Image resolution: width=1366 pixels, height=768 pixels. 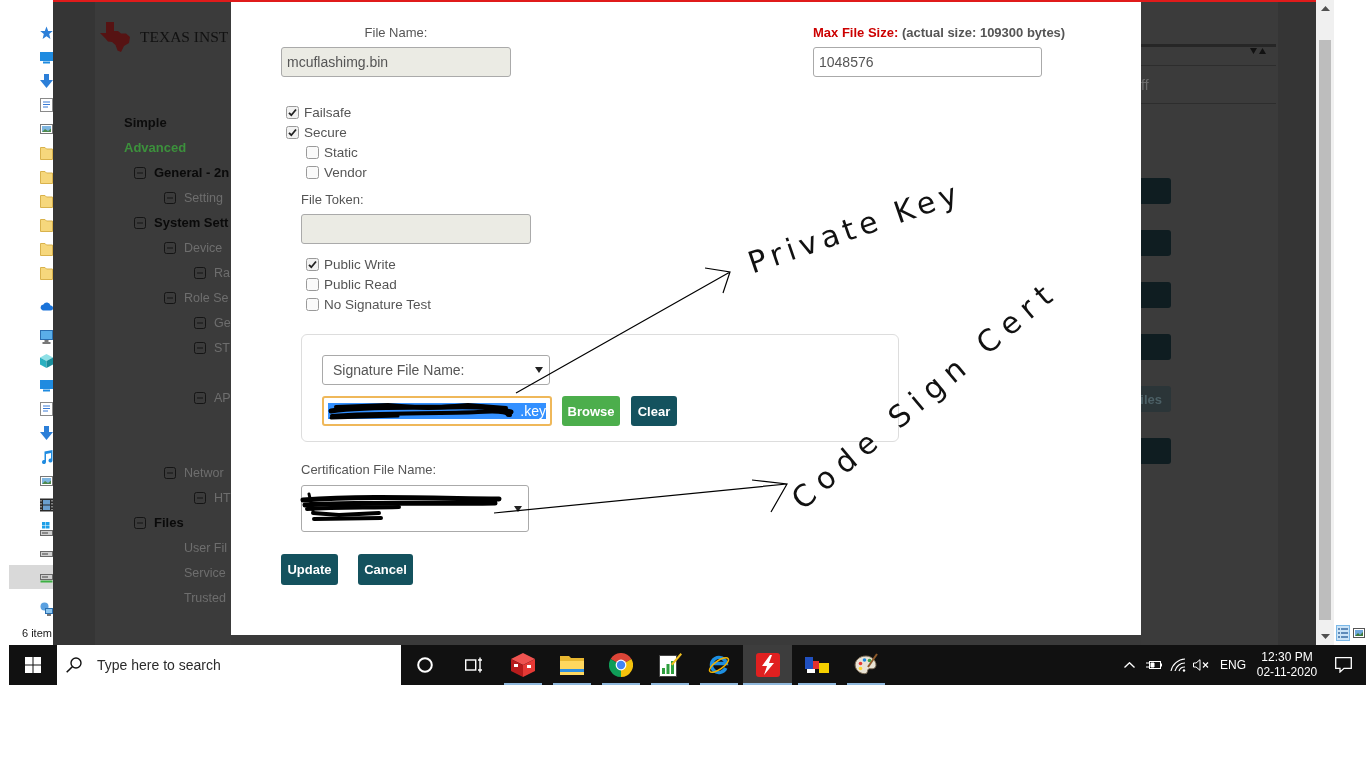 I want to click on battery-icon, so click(x=1154, y=665).